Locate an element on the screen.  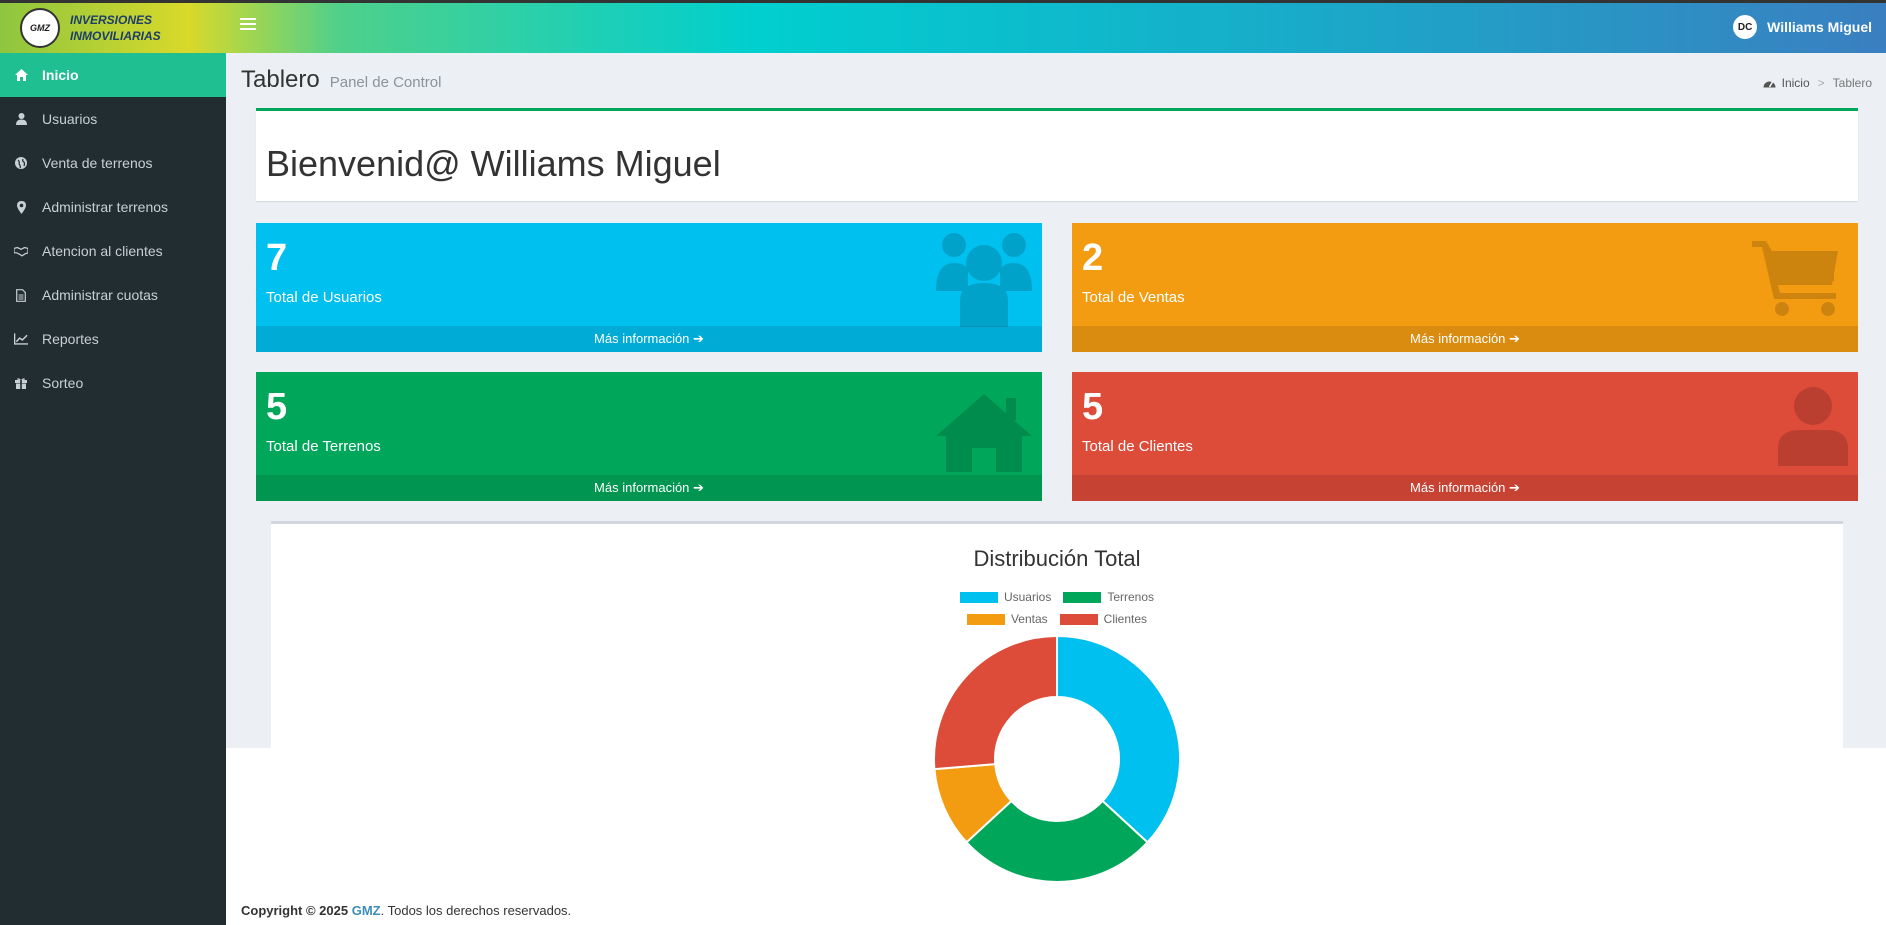
sidebar-item-label: Sorteo is located at coordinates (63, 383).